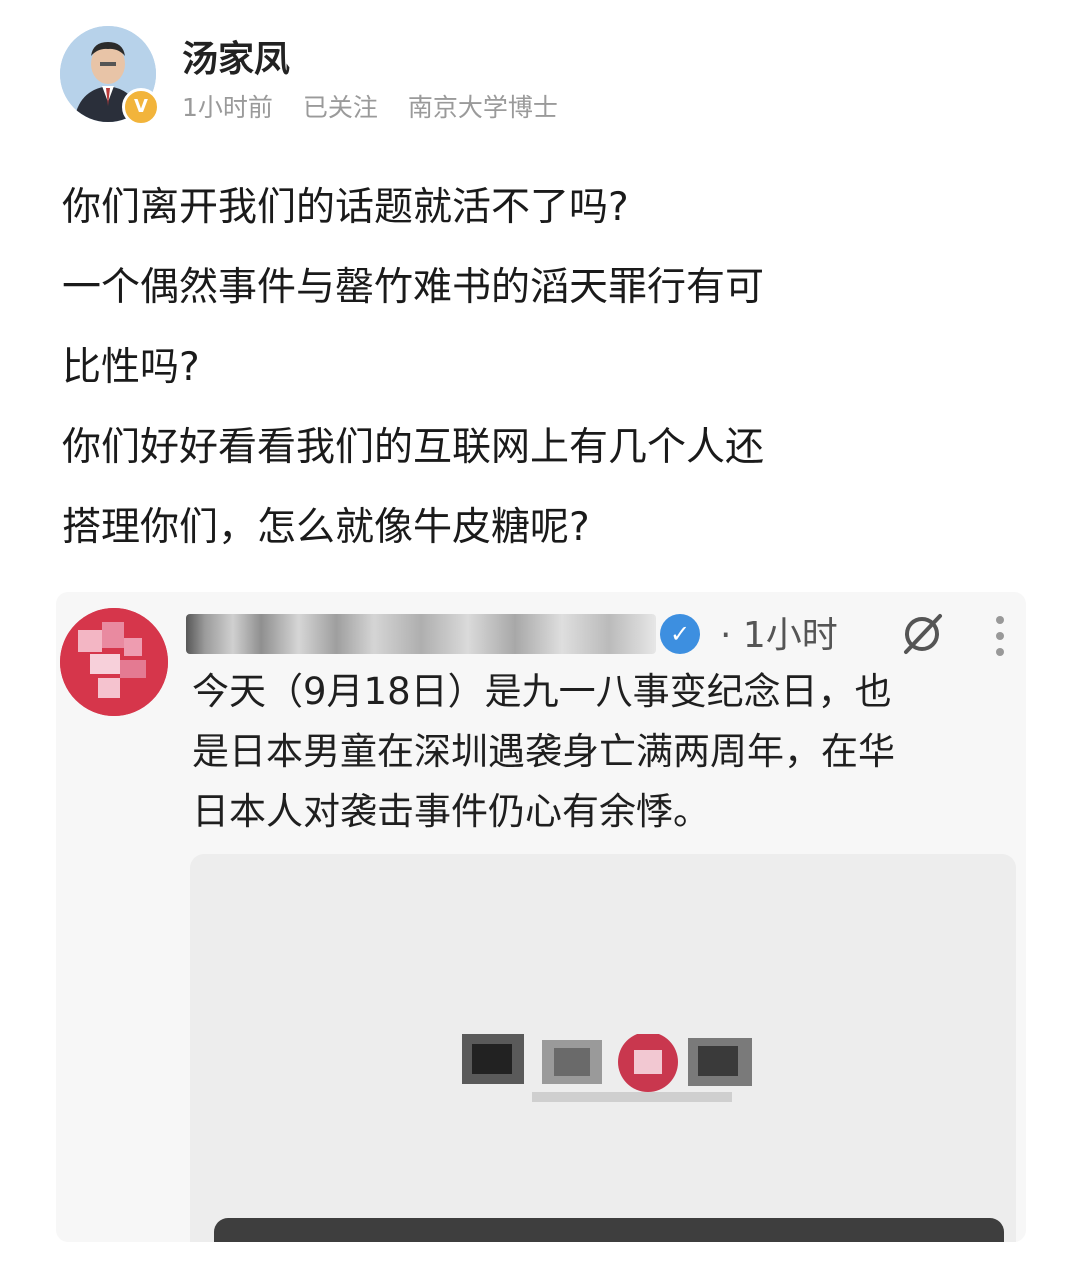  Describe the element at coordinates (340, 107) in the screenshot. I see `follow-status: 已关注` at that location.